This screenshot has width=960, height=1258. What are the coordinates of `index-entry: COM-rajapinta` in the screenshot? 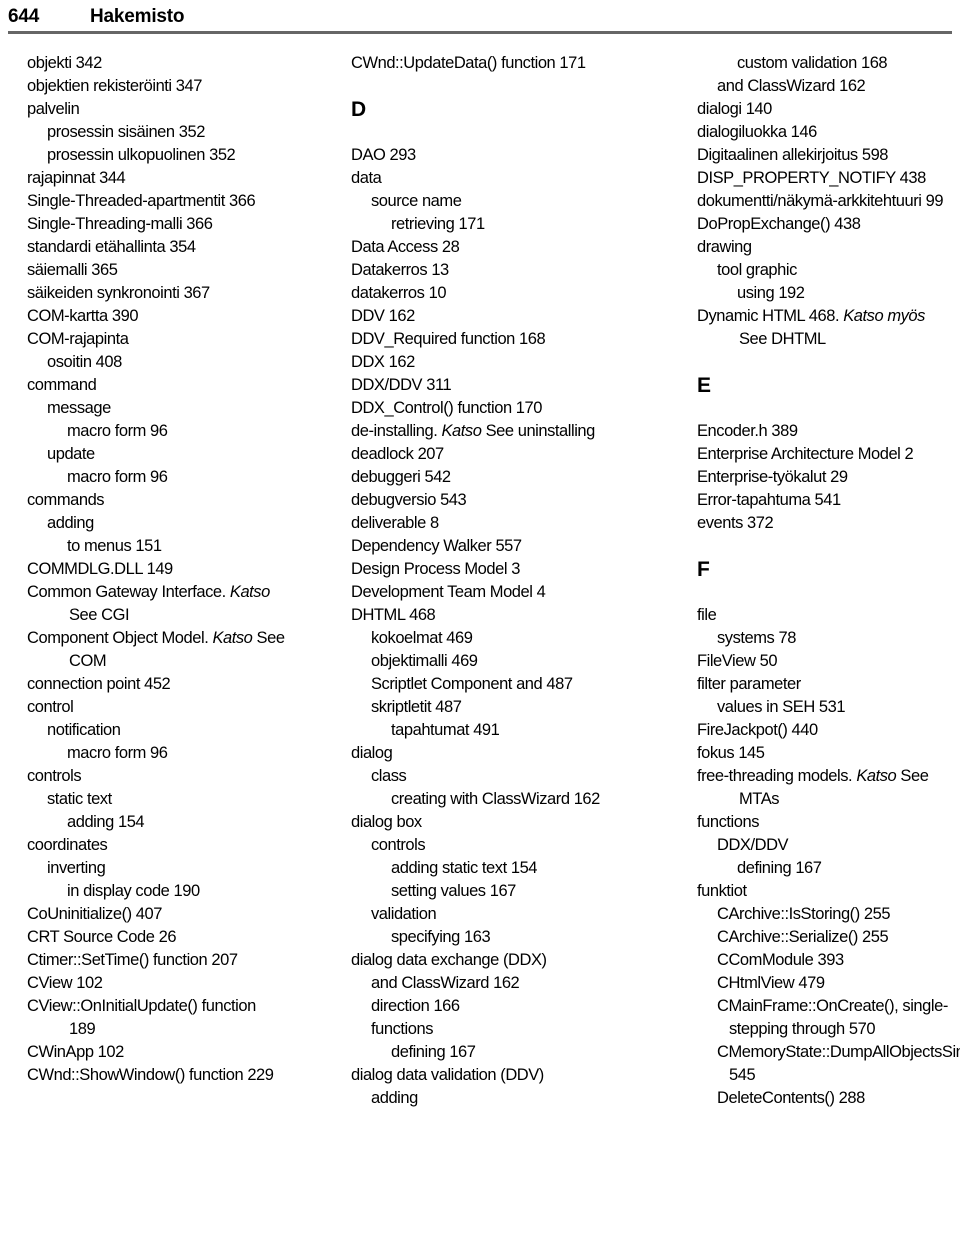 It's located at (78, 339).